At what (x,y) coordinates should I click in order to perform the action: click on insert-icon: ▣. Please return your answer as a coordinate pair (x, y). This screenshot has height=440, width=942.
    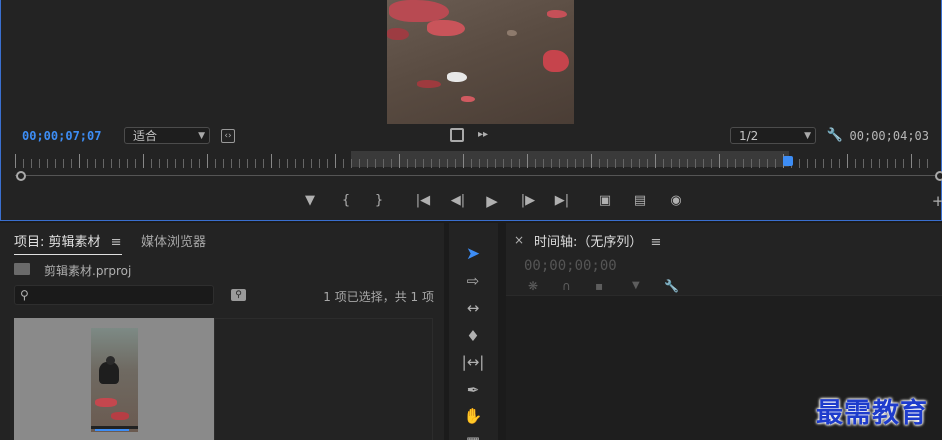
    Looking at the image, I should click on (605, 201).